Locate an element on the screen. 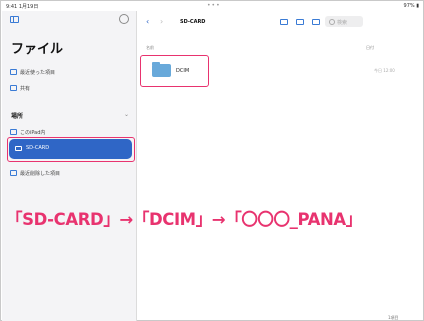  trash-icon is located at coordinates (13, 173).